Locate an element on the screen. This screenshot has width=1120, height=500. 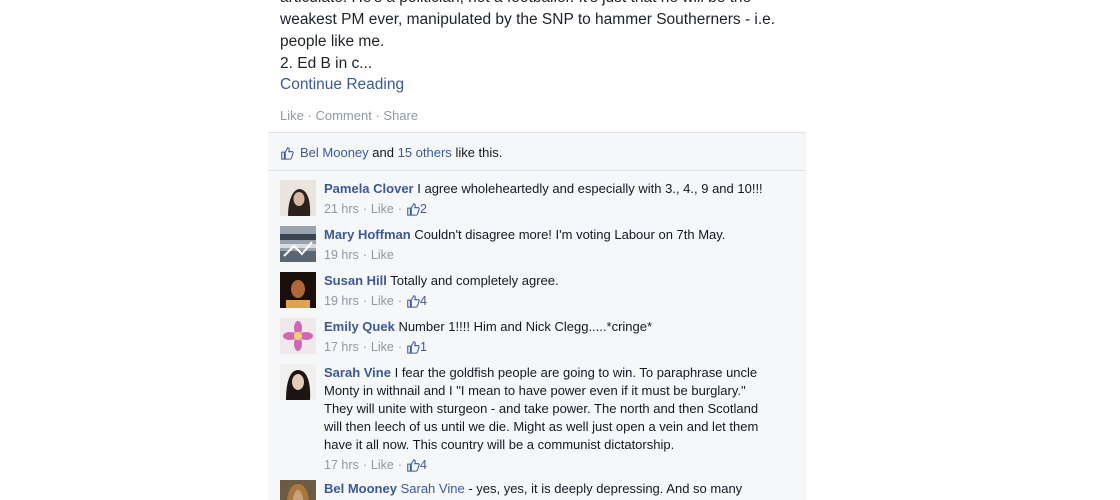
mention-link: Sarah Vine is located at coordinates (433, 488).